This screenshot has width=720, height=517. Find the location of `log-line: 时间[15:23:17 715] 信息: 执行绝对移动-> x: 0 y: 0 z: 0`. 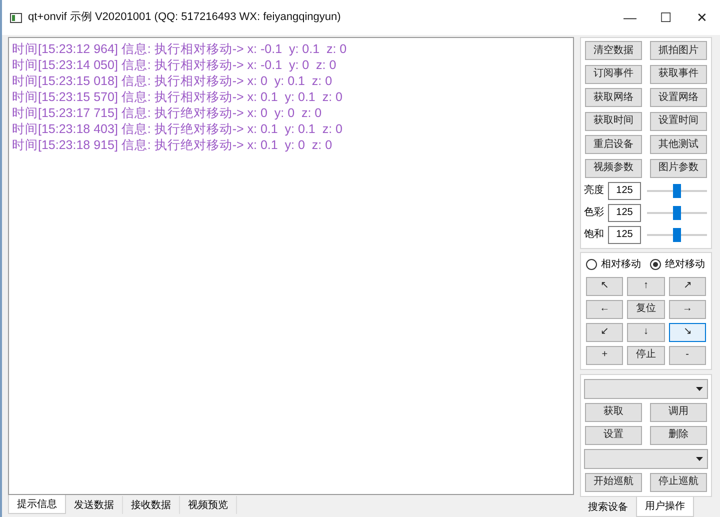

log-line: 时间[15:23:17 715] 信息: 执行绝对移动-> x: 0 y: 0 z: 0 is located at coordinates (167, 113).